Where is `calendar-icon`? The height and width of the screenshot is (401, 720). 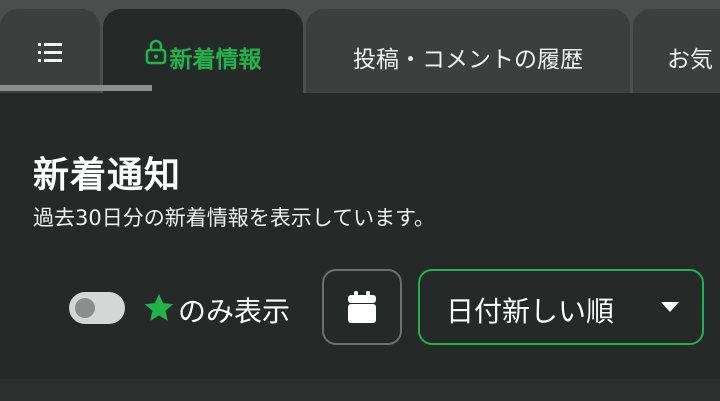
calendar-icon is located at coordinates (362, 307).